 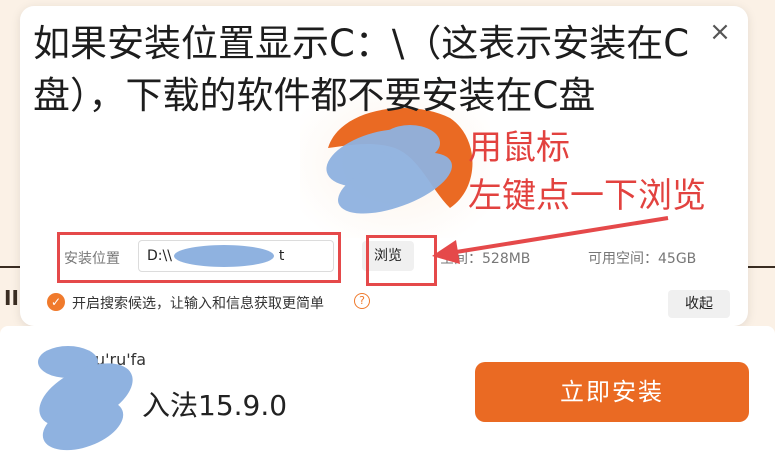 I want to click on annotation-instruction-line-1: 用鼠标, so click(x=519, y=148).